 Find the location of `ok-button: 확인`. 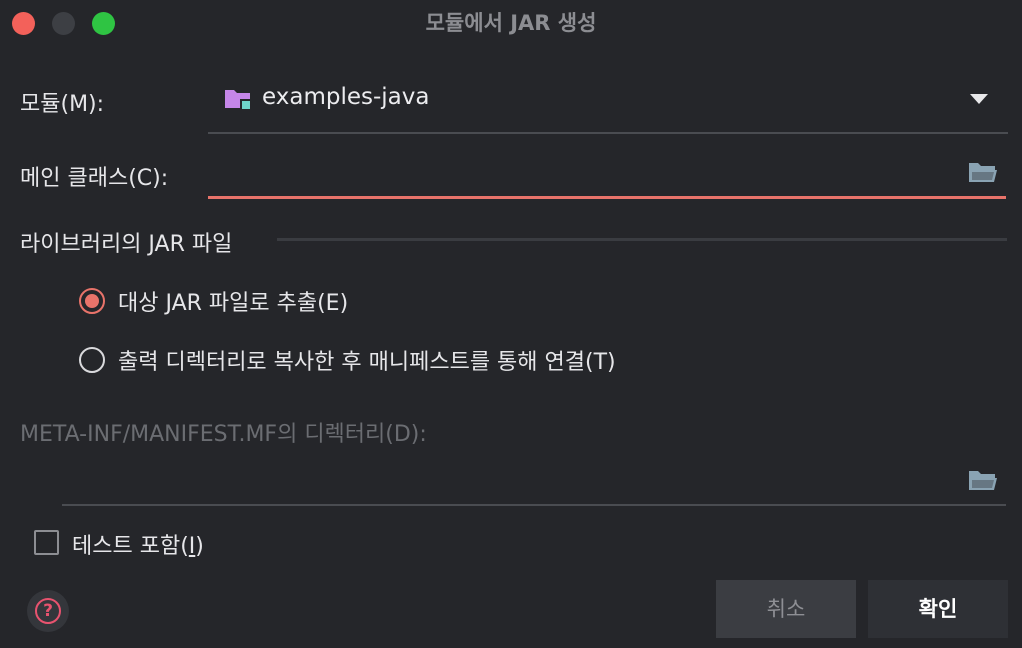

ok-button: 확인 is located at coordinates (938, 609).